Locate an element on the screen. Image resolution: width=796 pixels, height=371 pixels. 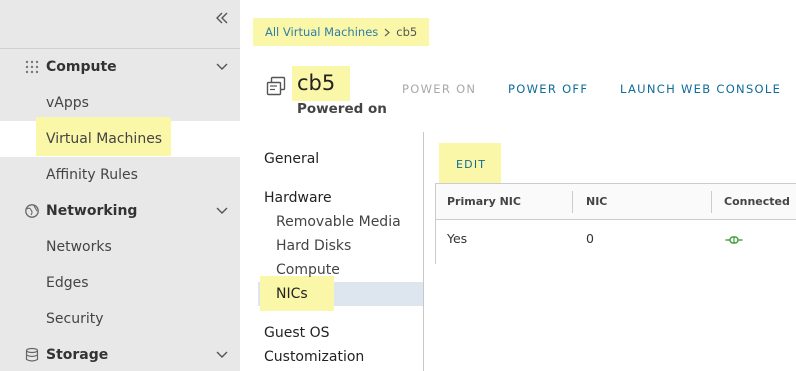
nav-item-customization: Customization is located at coordinates (314, 357).